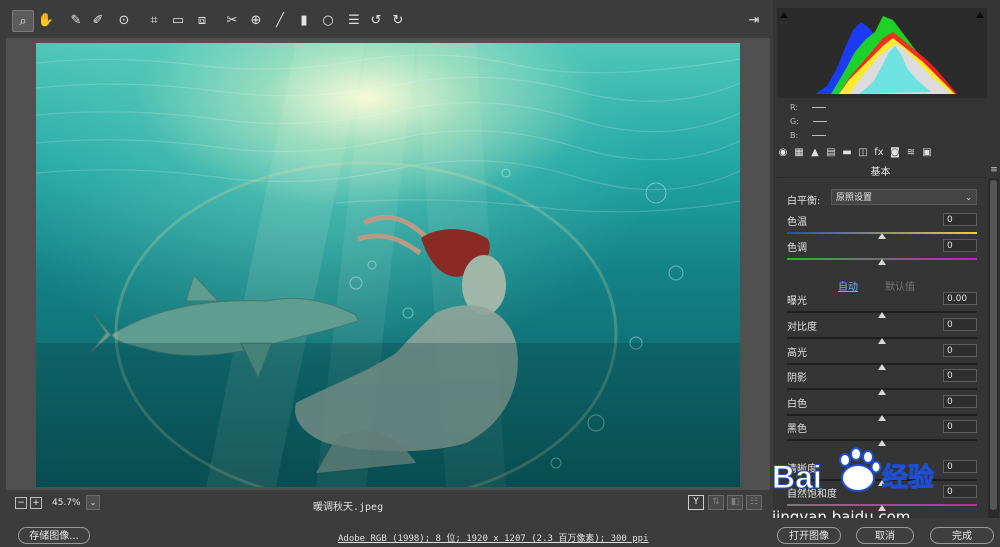  What do you see at coordinates (879, 153) in the screenshot?
I see `effects-tab-icon: fx` at bounding box center [879, 153].